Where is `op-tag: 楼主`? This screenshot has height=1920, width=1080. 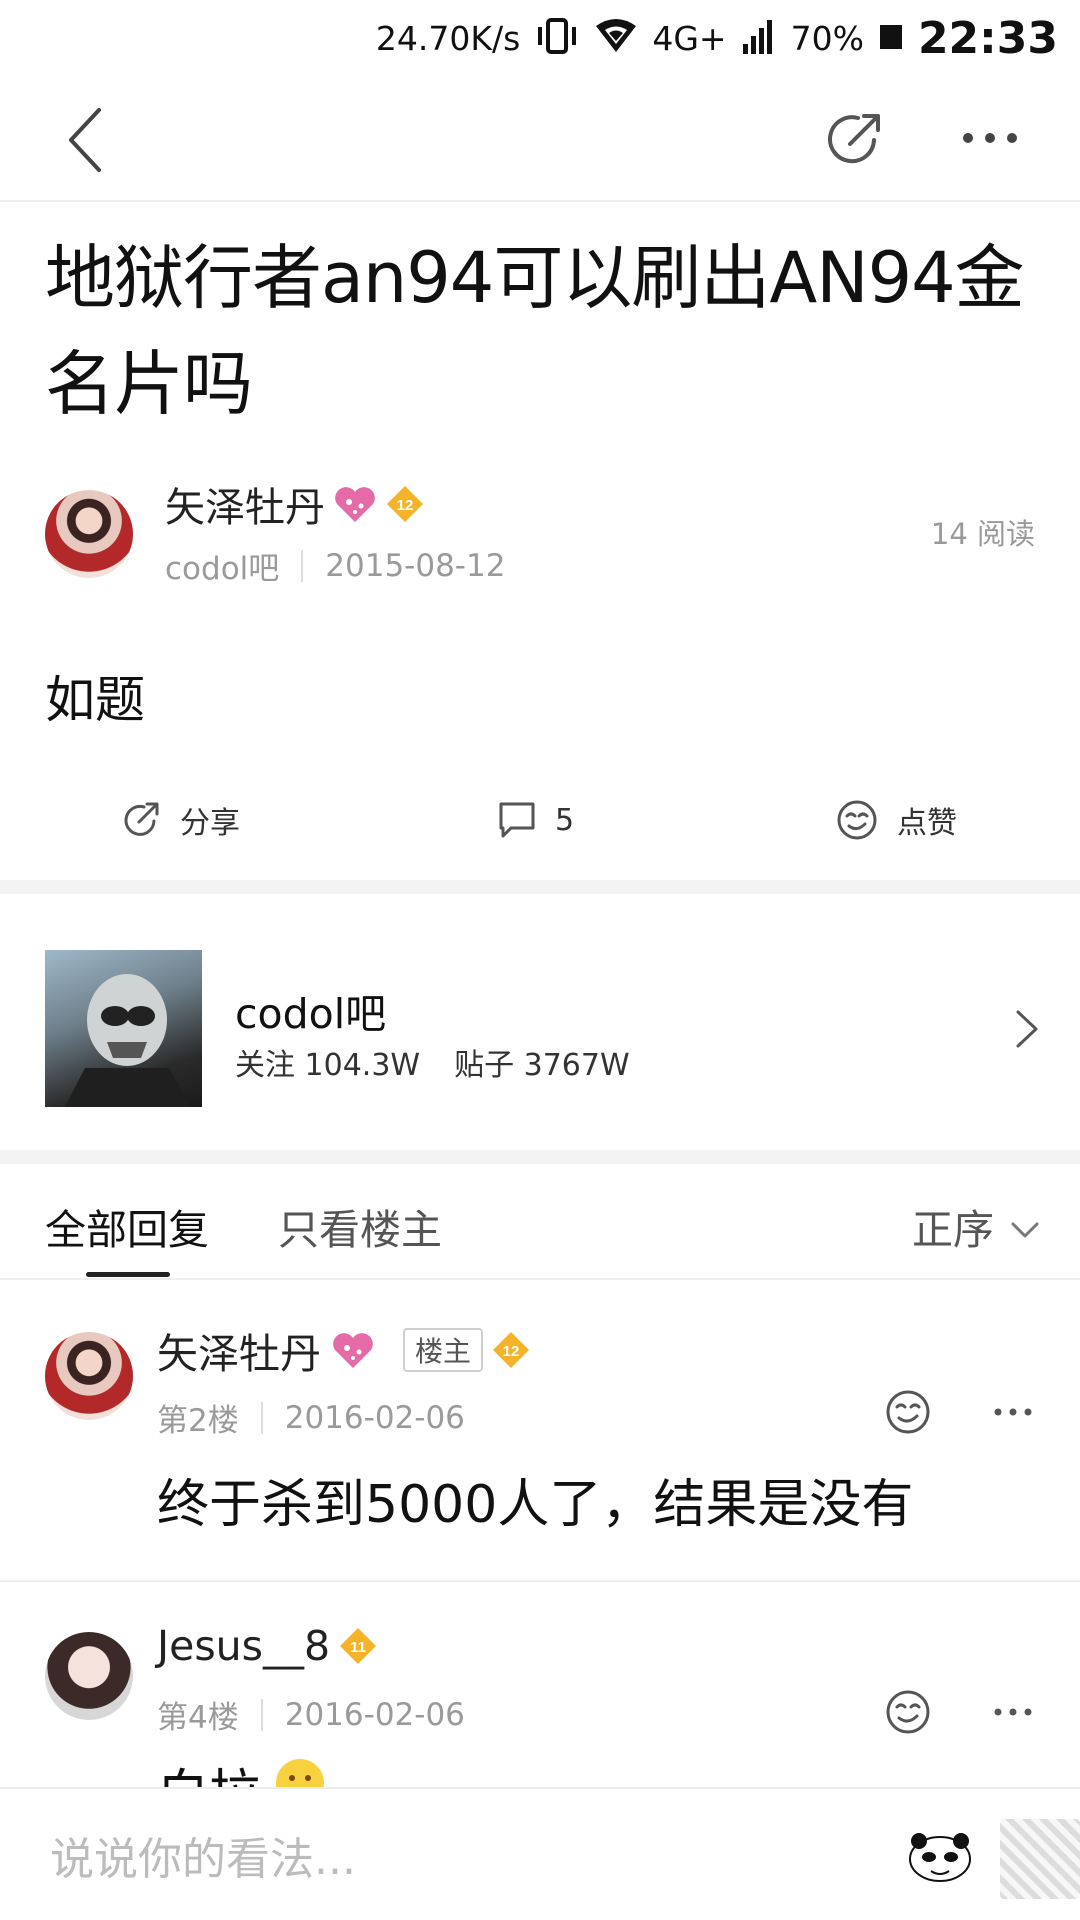 op-tag: 楼主 is located at coordinates (443, 1350).